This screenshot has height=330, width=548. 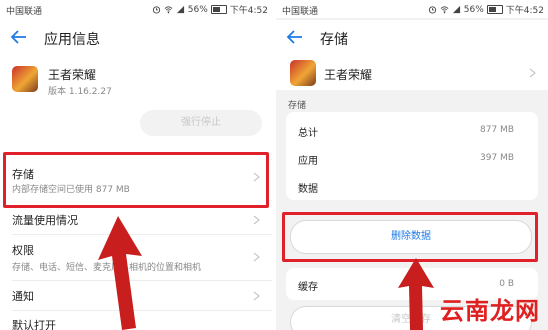 What do you see at coordinates (201, 123) in the screenshot?
I see `force-stop-button: 强行停止` at bounding box center [201, 123].